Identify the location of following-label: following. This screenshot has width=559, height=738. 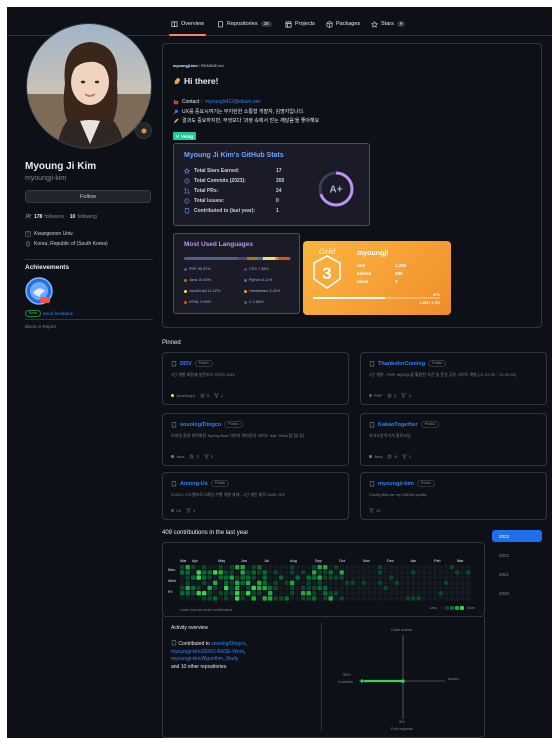
(86, 217).